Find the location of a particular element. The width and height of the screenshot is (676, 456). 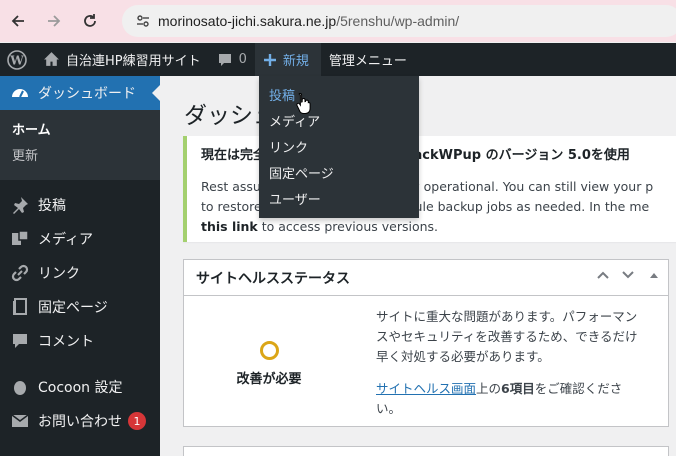

plus-icon is located at coordinates (269, 59).